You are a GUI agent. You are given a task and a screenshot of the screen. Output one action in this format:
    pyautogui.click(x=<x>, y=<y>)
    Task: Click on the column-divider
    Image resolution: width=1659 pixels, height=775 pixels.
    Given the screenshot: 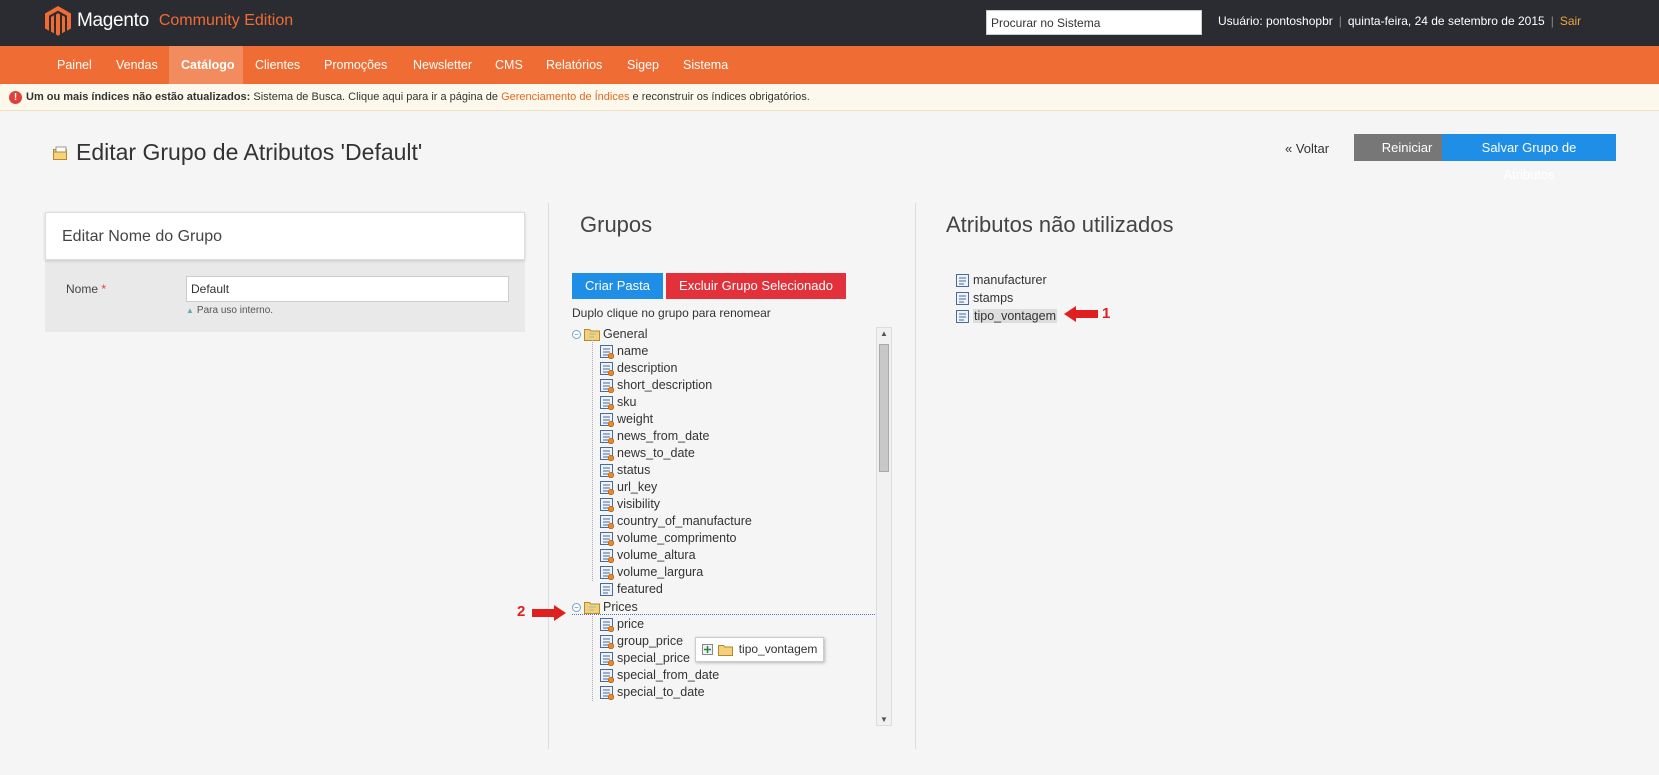 What is the action you would take?
    pyautogui.click(x=548, y=476)
    